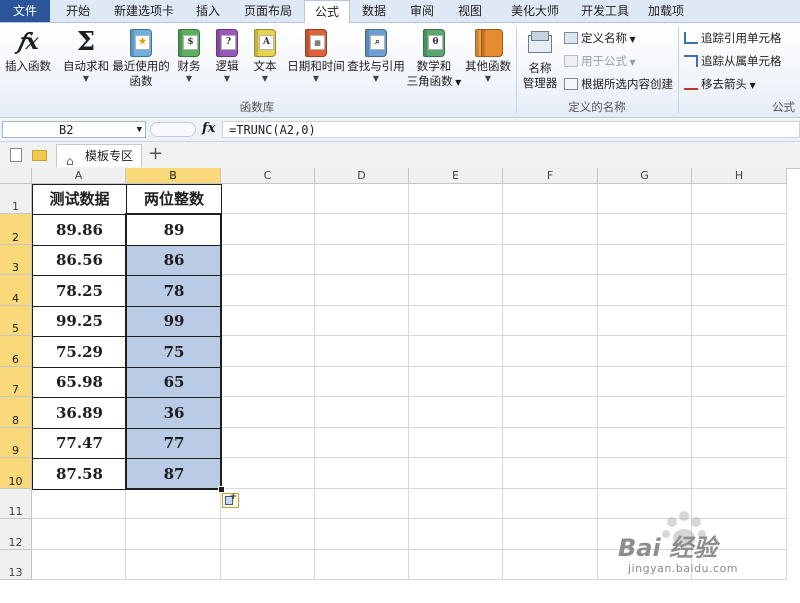 This screenshot has width=800, height=603. Describe the element at coordinates (645, 382) in the screenshot. I see `cell-g7` at that location.